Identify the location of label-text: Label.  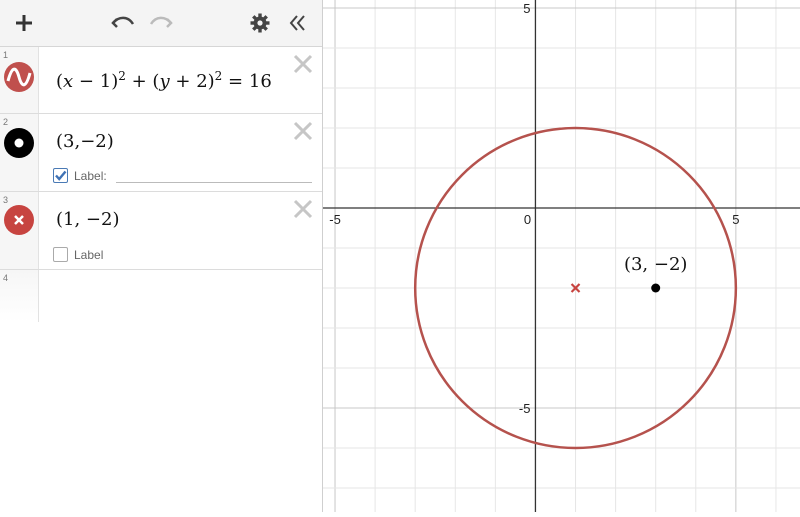
(89, 254).